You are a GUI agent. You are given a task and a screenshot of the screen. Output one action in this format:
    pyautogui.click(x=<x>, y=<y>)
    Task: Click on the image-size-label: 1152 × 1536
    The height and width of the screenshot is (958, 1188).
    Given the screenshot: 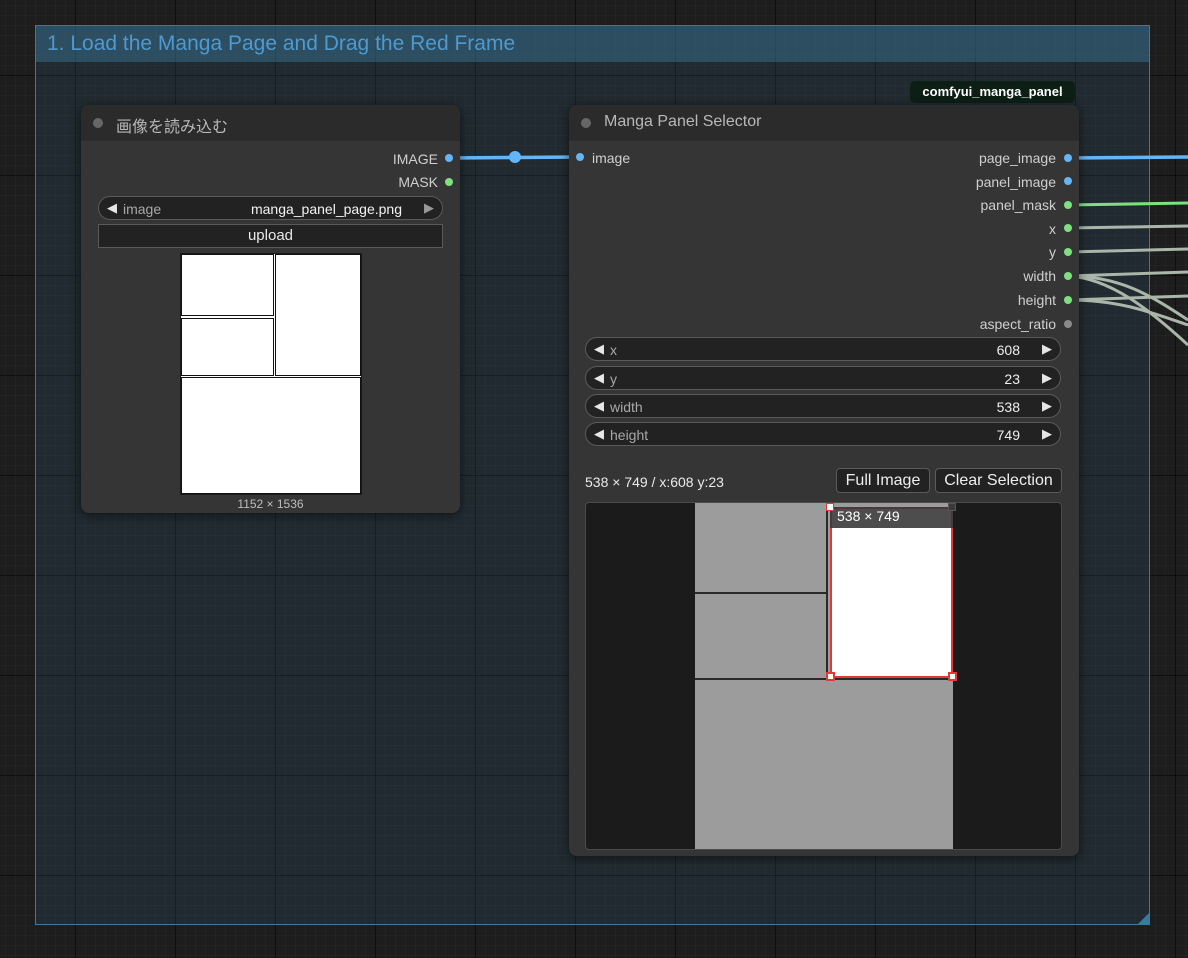 What is the action you would take?
    pyautogui.click(x=270, y=504)
    